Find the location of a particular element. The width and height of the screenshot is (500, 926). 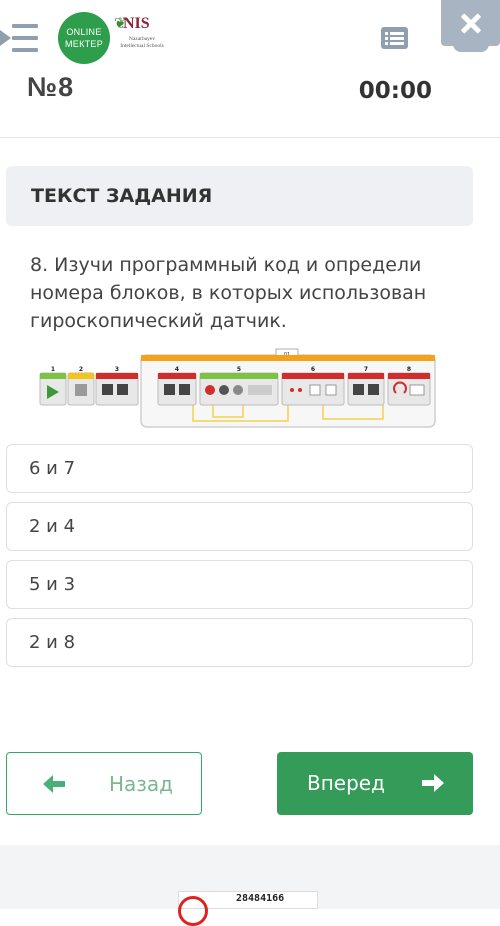

block-number-8: 8 is located at coordinates (409, 369).